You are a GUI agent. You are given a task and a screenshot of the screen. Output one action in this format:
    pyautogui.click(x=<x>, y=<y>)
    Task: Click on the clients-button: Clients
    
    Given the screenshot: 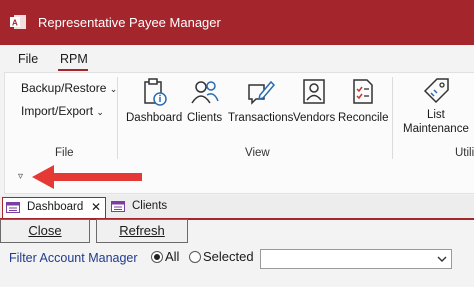 What is the action you would take?
    pyautogui.click(x=204, y=100)
    